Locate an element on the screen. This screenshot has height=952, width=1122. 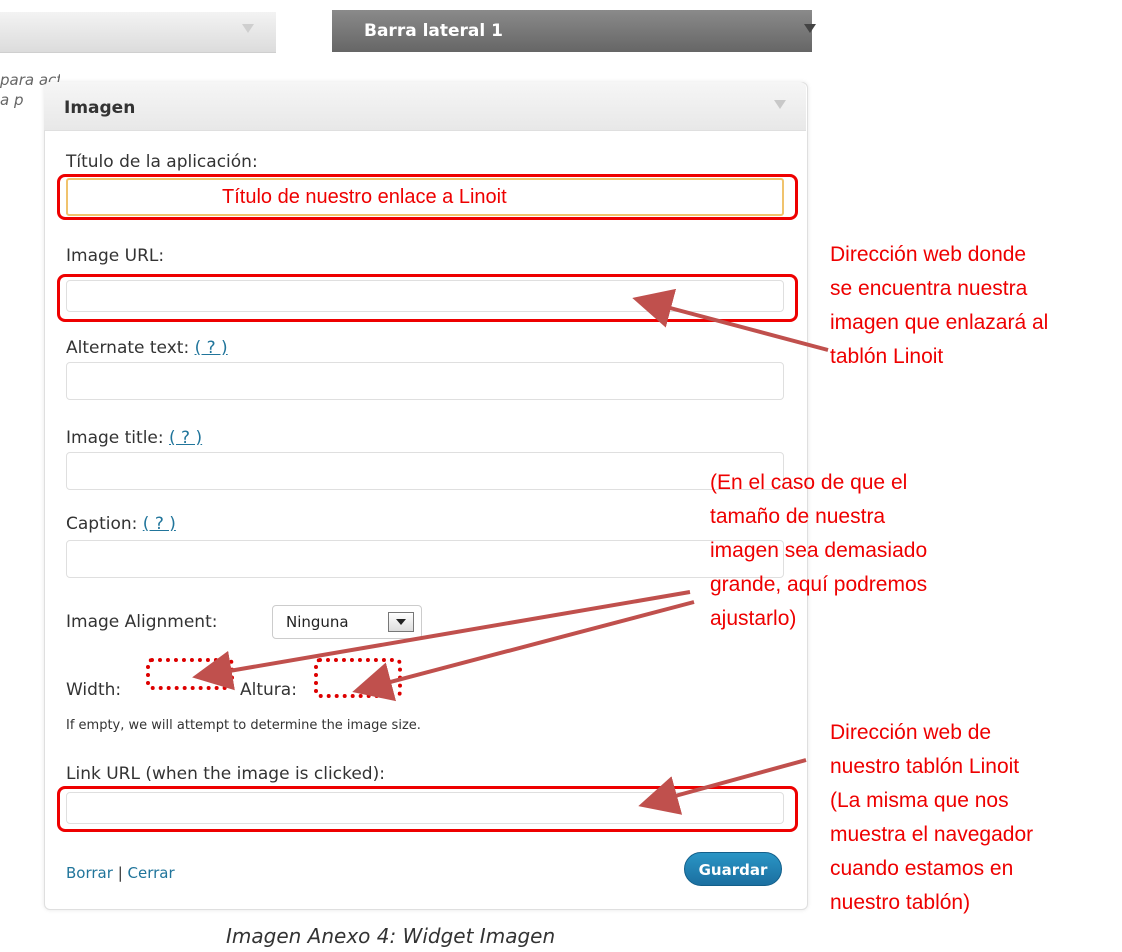
width-arrow is located at coordinates (441, 640).